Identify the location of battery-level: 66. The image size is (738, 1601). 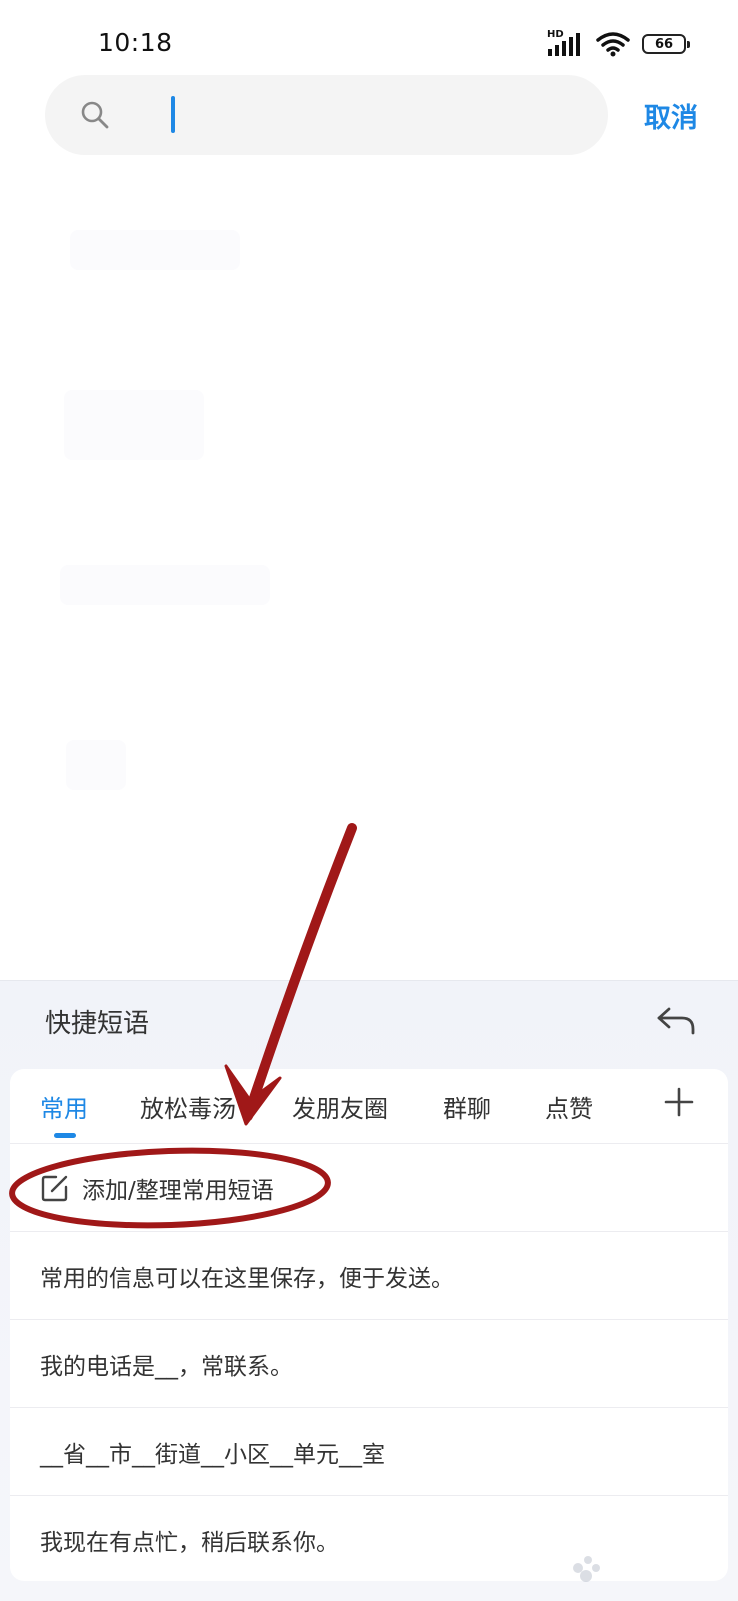
(664, 44).